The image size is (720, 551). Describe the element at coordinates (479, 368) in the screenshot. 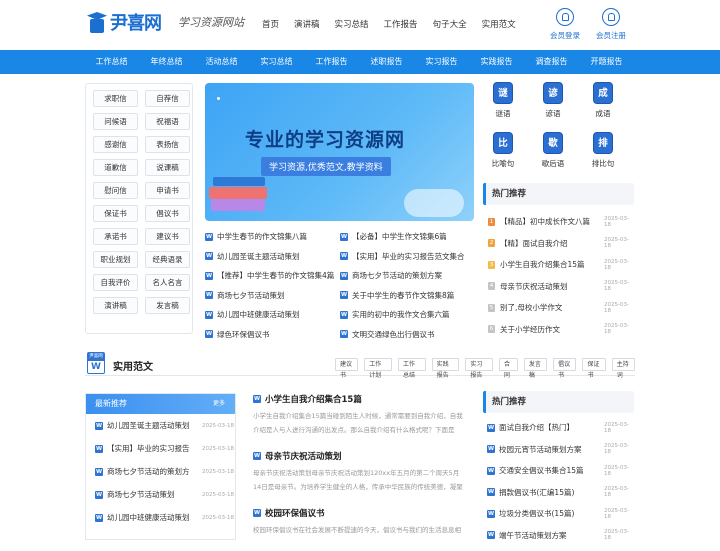

I see `section-tag: 实习报告` at that location.